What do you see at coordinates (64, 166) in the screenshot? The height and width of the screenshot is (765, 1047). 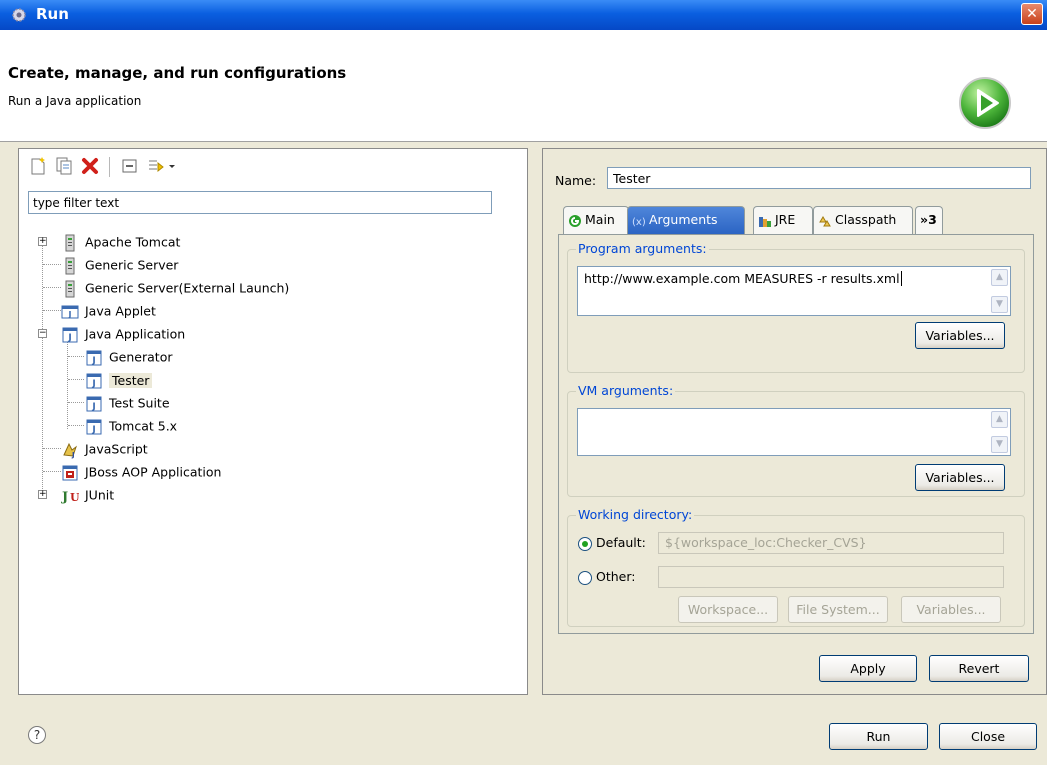 I see `duplicate-icon` at bounding box center [64, 166].